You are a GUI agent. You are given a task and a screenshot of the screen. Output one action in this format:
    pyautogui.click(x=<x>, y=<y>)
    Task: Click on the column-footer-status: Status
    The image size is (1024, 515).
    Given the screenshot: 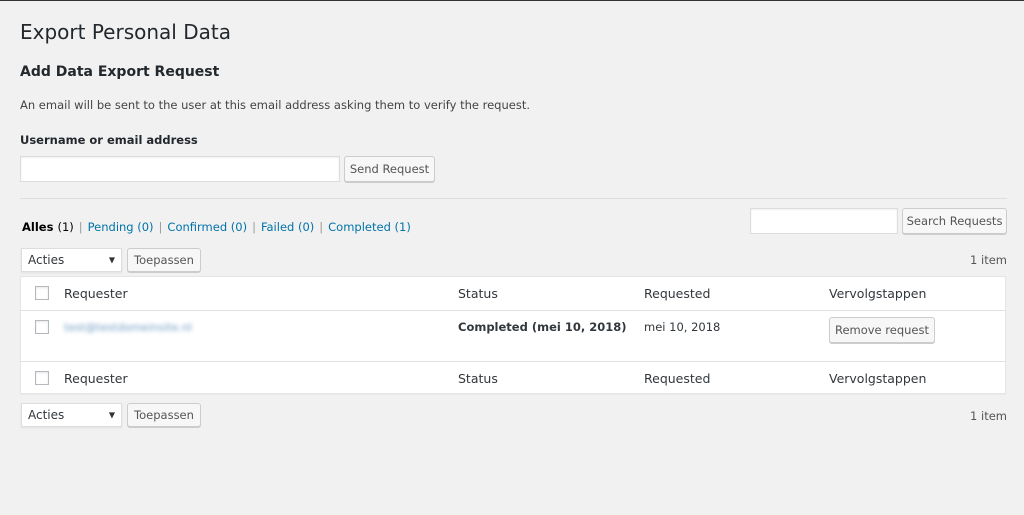 What is the action you would take?
    pyautogui.click(x=478, y=378)
    